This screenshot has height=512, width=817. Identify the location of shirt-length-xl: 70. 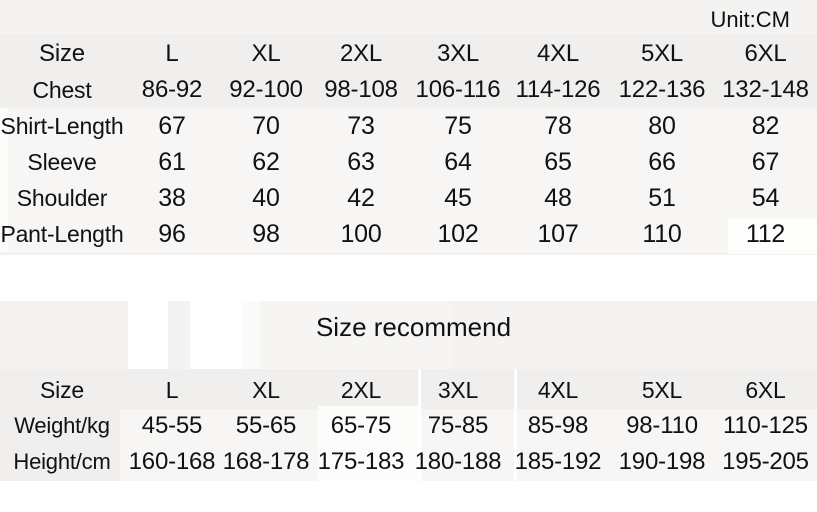
(266, 125).